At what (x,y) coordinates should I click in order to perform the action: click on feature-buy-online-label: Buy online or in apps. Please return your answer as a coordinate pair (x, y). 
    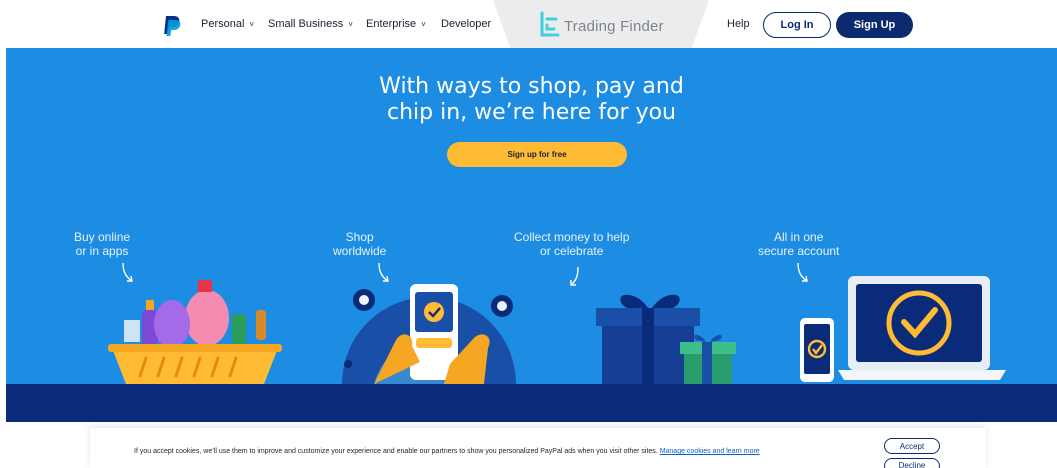
    Looking at the image, I should click on (102, 244).